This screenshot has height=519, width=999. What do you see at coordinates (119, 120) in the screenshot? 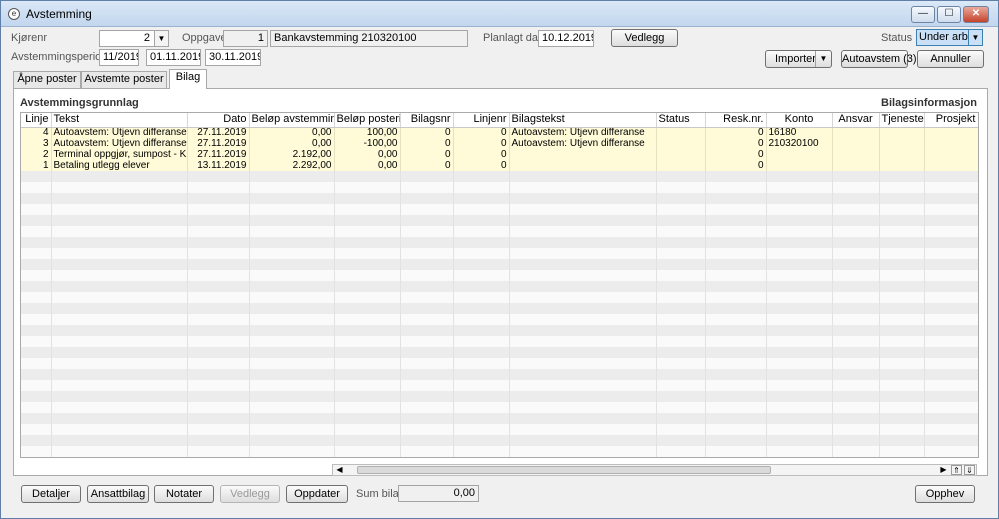
I see `col-header-tekst: Tekst` at bounding box center [119, 120].